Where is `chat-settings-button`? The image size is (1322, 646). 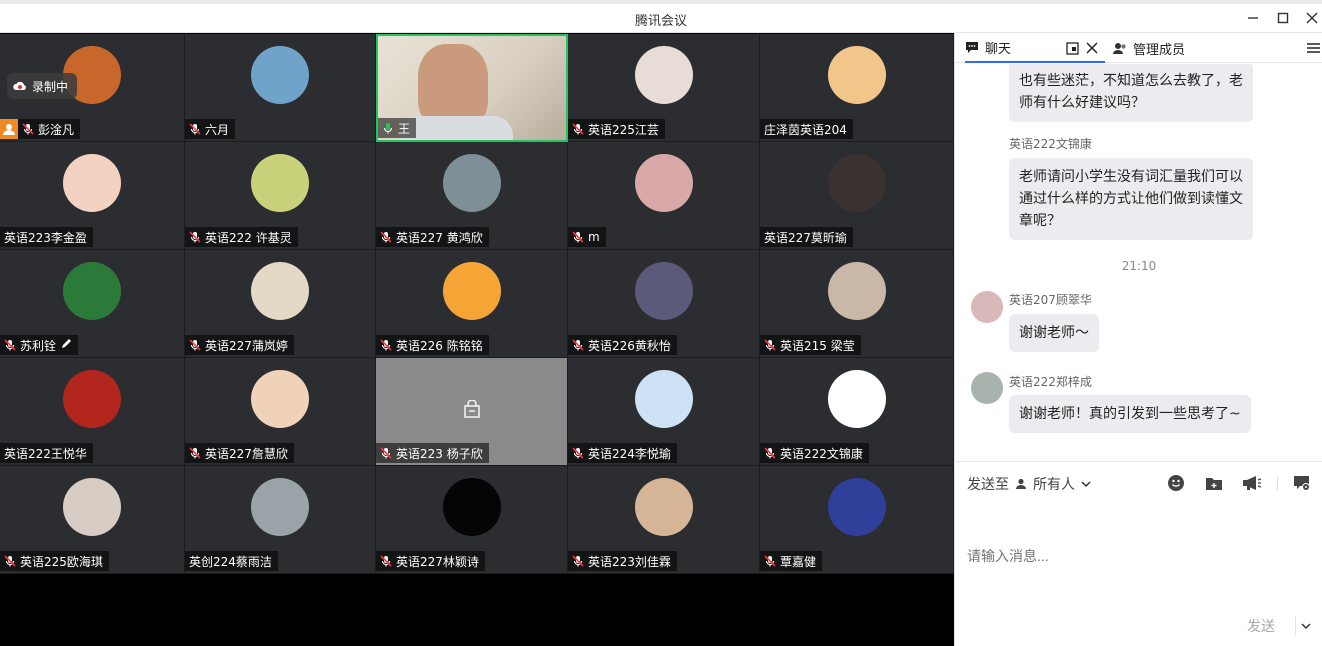 chat-settings-button is located at coordinates (1302, 483).